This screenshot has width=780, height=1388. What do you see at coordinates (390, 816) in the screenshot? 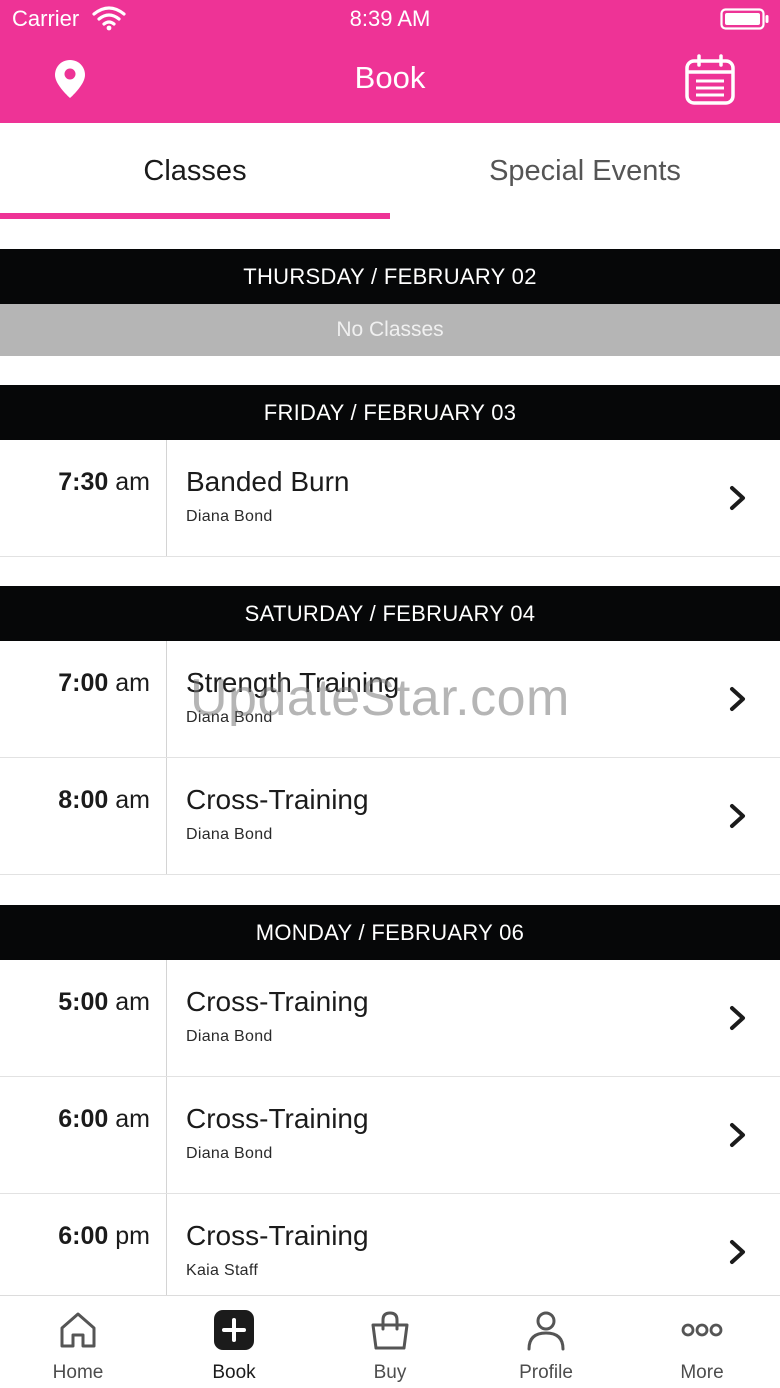
I see `class-row: 8:00 am Cross-Training Diana Bond` at bounding box center [390, 816].